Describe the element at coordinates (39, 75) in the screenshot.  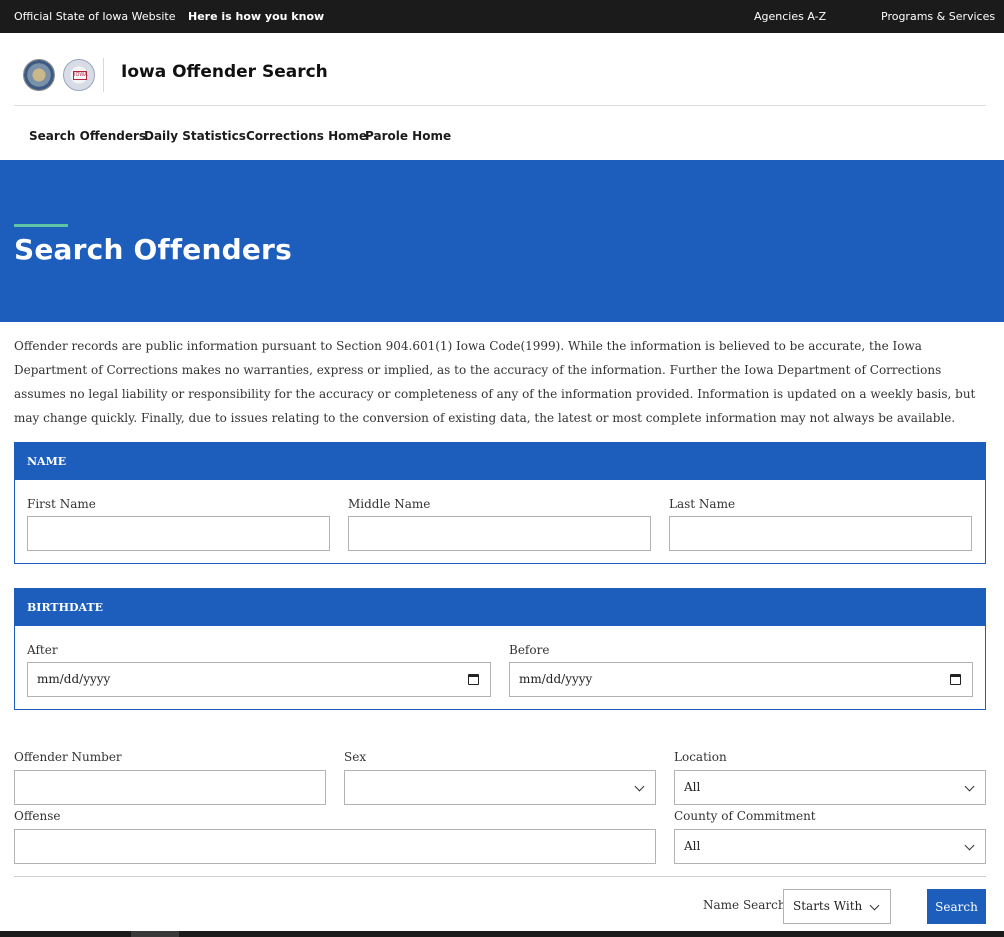
I see `state-seal-icon` at that location.